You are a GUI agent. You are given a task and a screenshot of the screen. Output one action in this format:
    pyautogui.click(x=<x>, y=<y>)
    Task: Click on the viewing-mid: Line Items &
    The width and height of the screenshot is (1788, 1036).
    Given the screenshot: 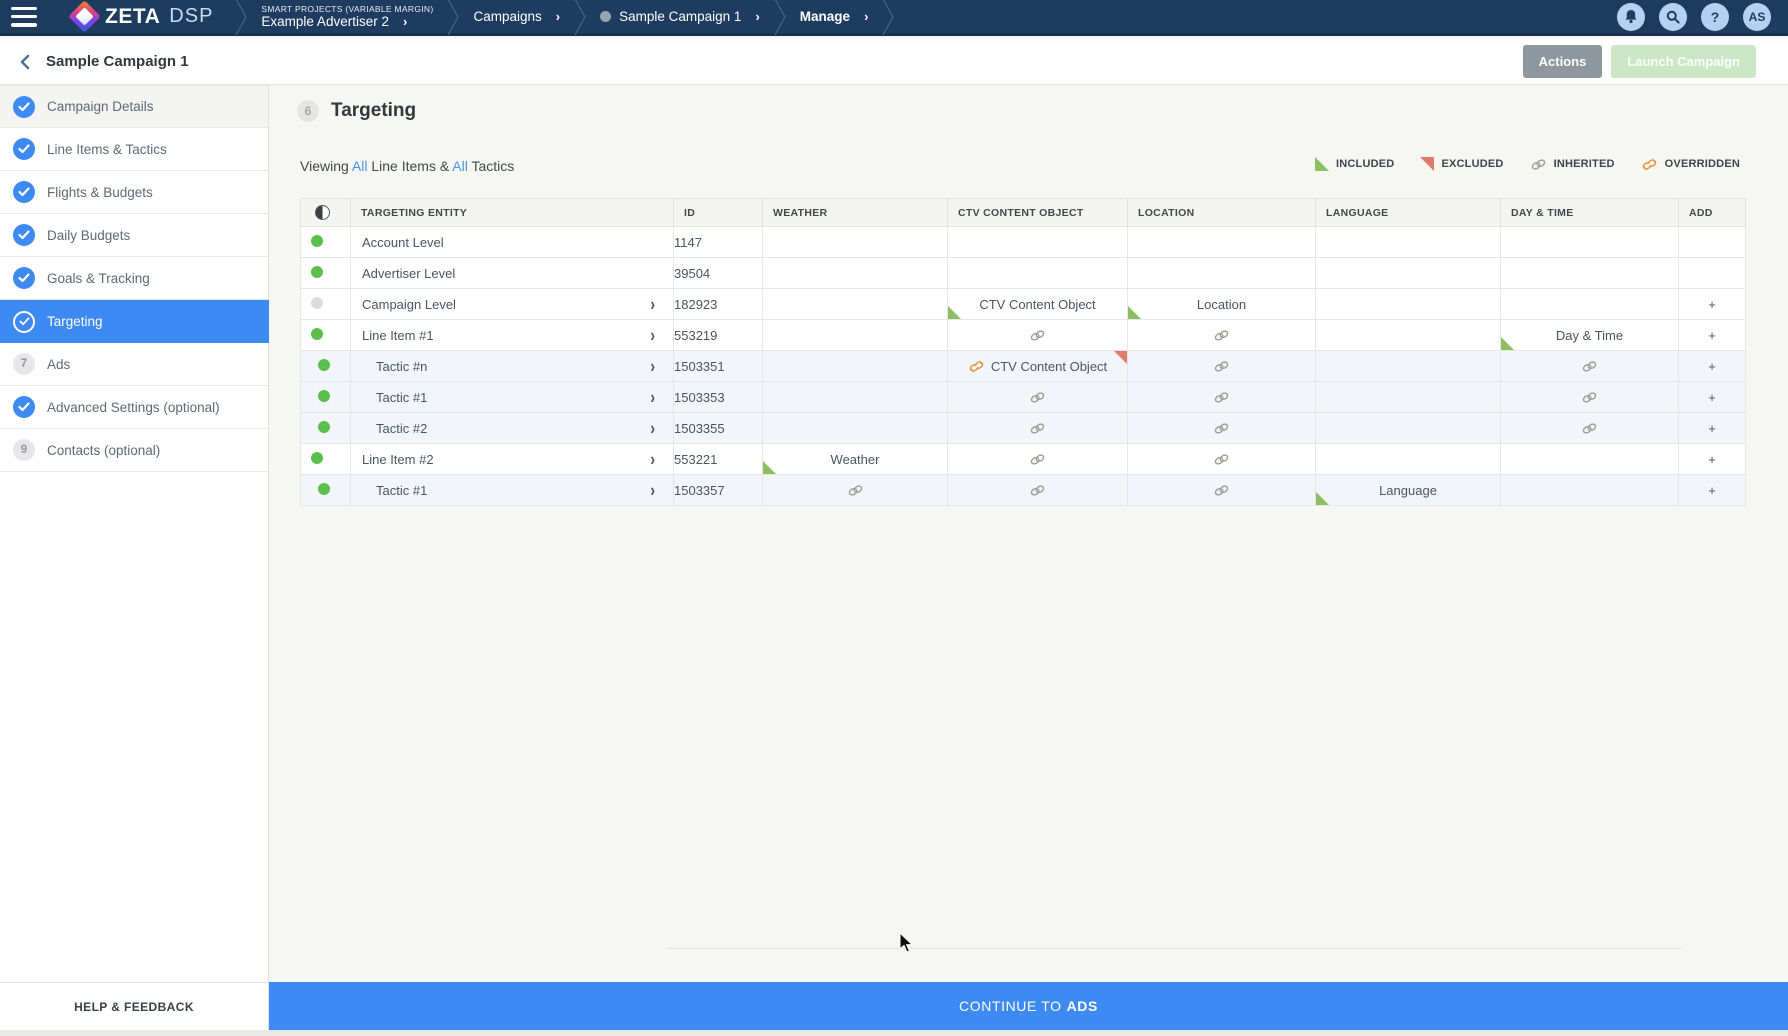 What is the action you would take?
    pyautogui.click(x=410, y=166)
    